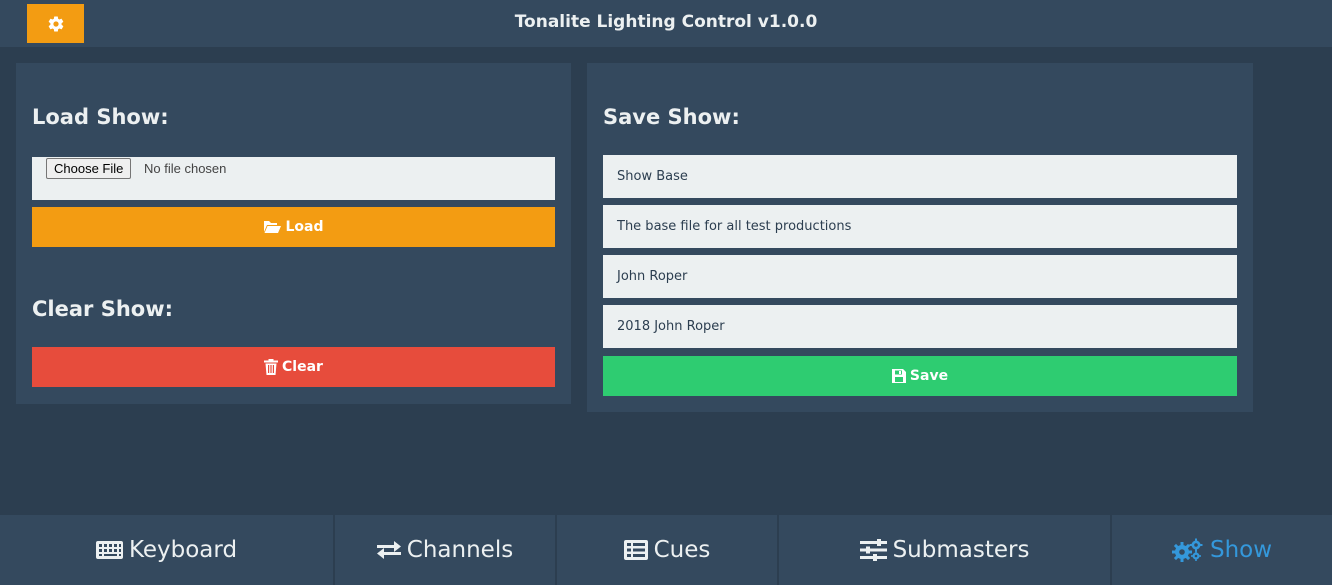 This screenshot has width=1332, height=585. I want to click on clear-show-heading: Clear Show:, so click(102, 309).